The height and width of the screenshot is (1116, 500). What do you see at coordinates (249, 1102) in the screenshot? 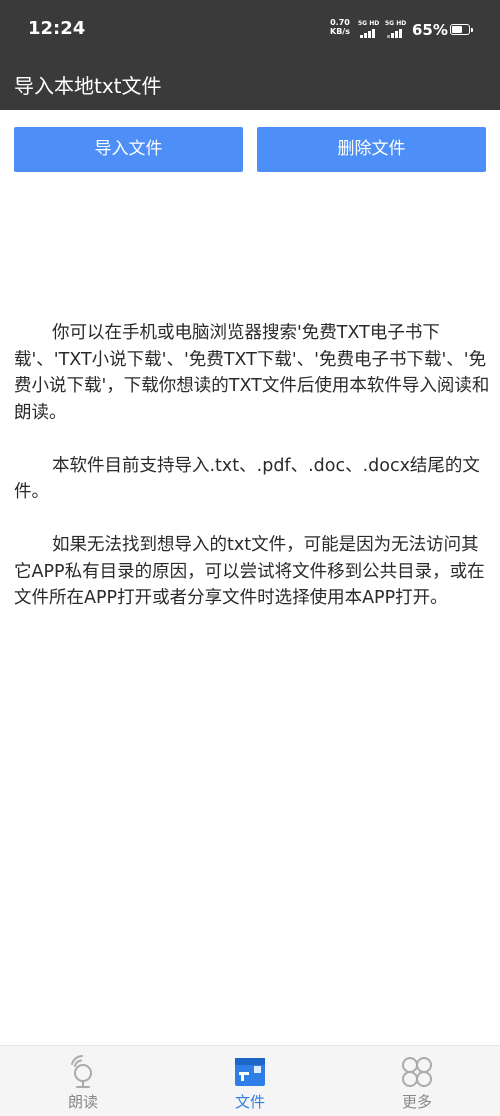
I see `nav-item-label: 文件` at bounding box center [249, 1102].